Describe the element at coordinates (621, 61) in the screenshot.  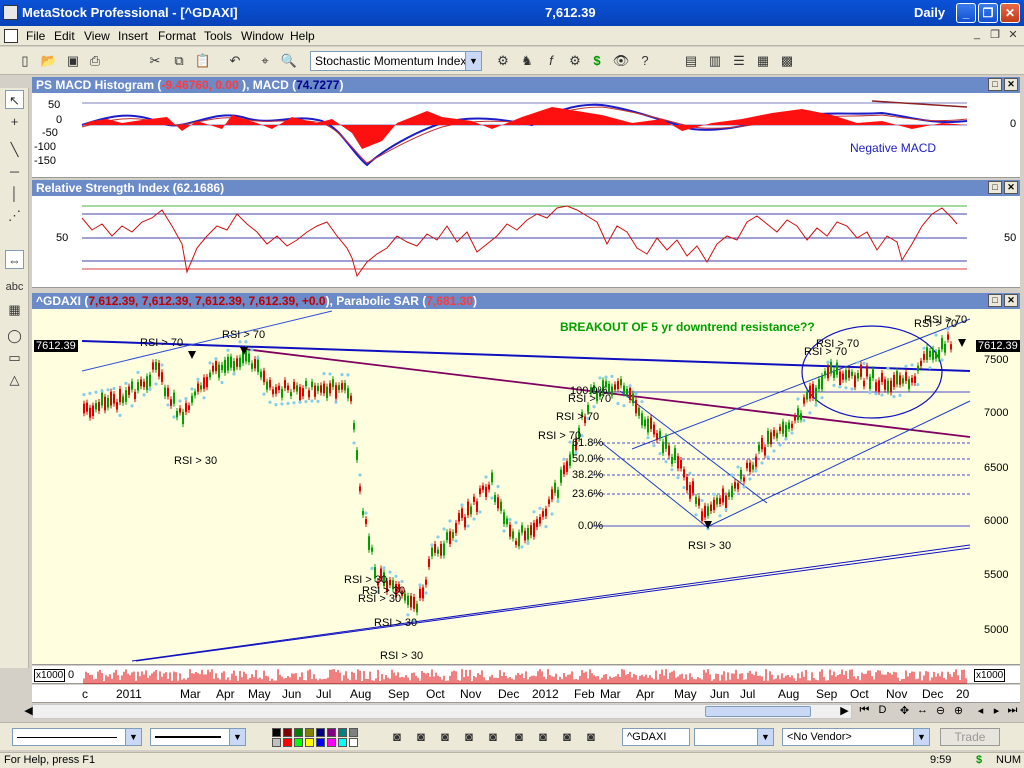
I see `binoculars-icon: 👁` at that location.